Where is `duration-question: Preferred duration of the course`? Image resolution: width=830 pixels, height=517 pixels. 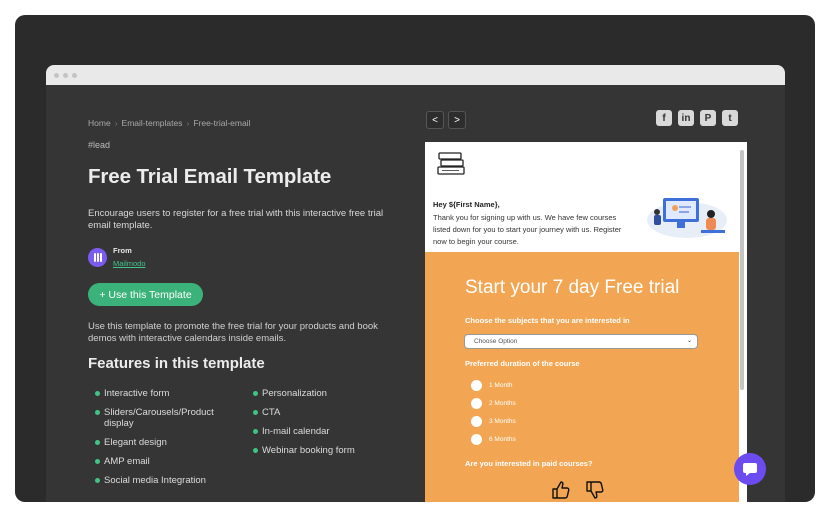
duration-question: Preferred duration of the course is located at coordinates (522, 363).